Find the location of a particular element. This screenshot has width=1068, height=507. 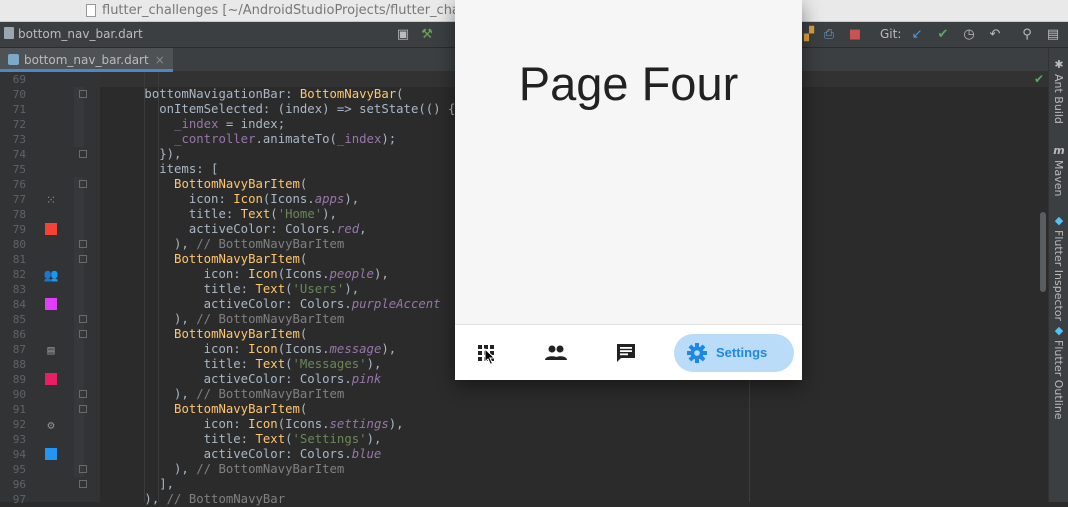

settings-icon is located at coordinates (697, 353).